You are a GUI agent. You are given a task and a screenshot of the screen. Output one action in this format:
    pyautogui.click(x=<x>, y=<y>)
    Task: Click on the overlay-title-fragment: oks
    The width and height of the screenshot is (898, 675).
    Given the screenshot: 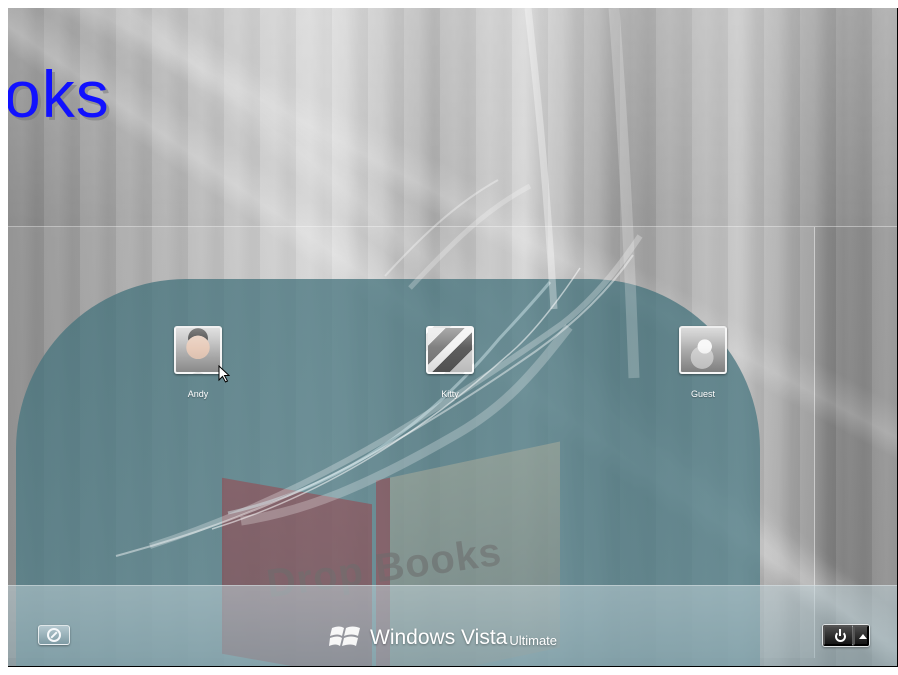 What is the action you would take?
    pyautogui.click(x=59, y=94)
    